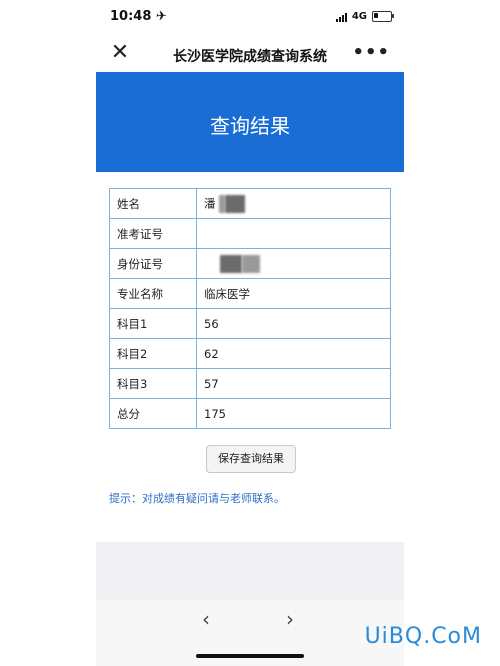  I want to click on row-label: 科目2, so click(153, 353).